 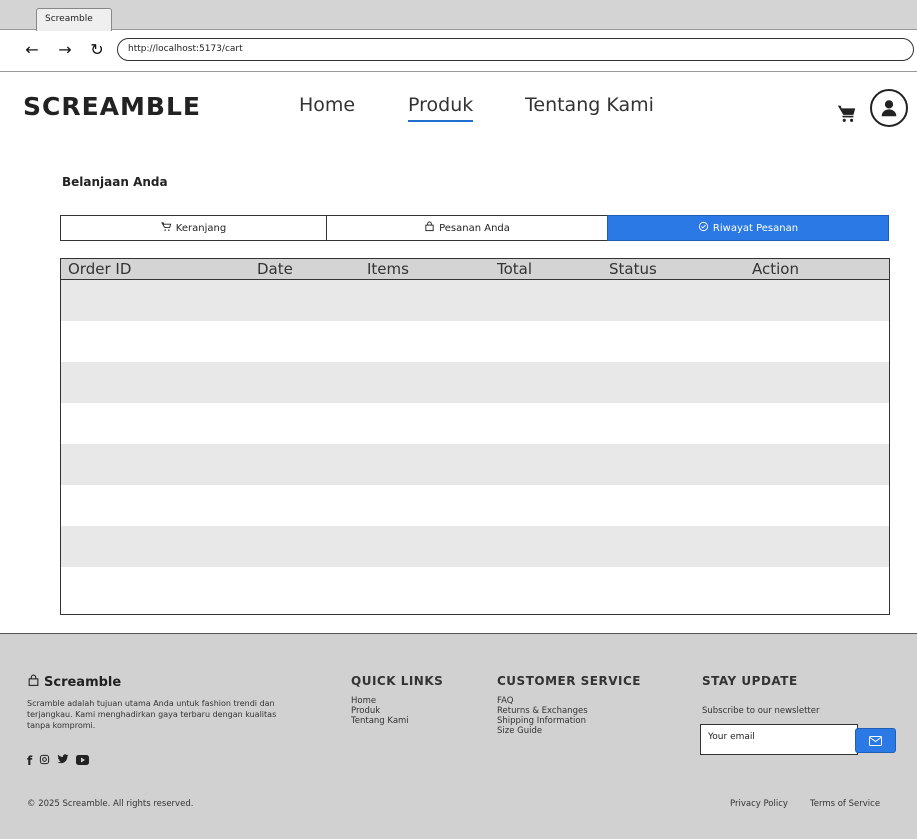 What do you see at coordinates (759, 804) in the screenshot?
I see `privacy-policy-link: Privacy Policy` at bounding box center [759, 804].